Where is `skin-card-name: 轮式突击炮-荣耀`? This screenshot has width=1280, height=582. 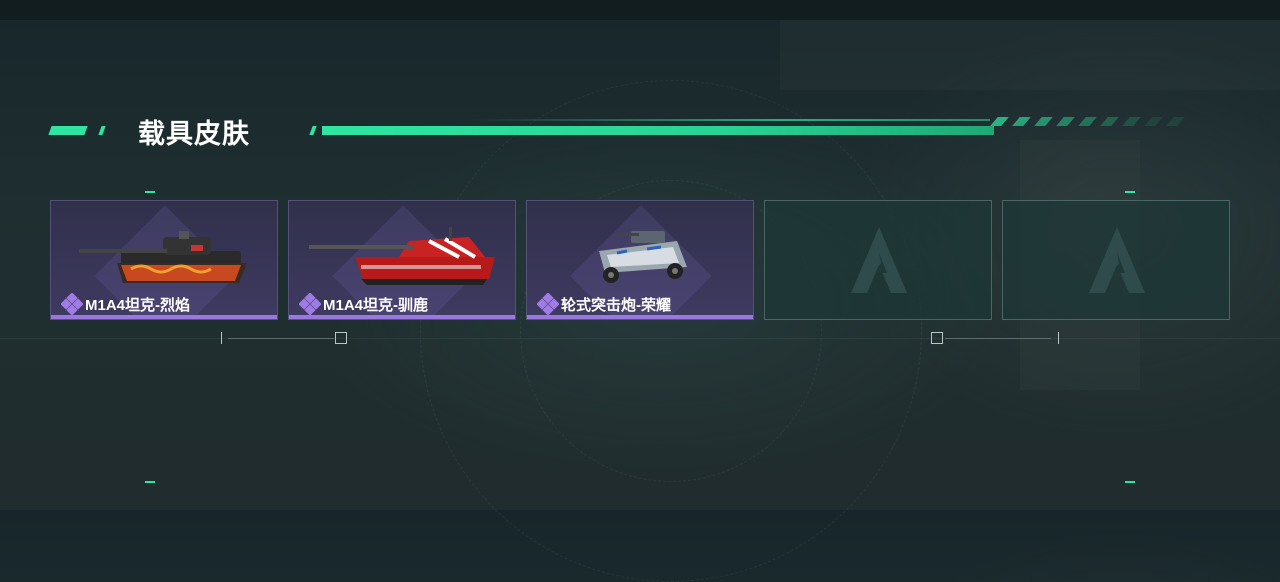
skin-card-name: 轮式突击炮-荣耀 is located at coordinates (616, 305).